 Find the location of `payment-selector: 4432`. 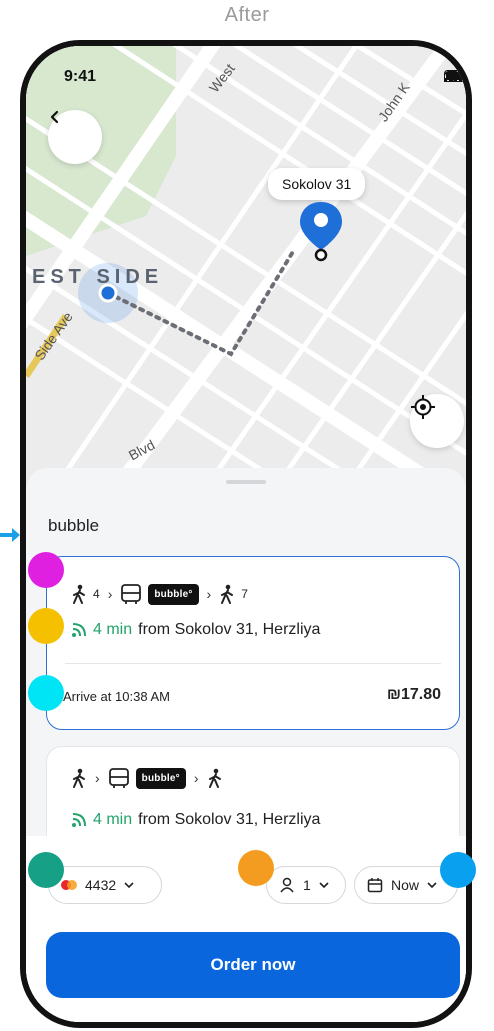

payment-selector: 4432 is located at coordinates (105, 885).